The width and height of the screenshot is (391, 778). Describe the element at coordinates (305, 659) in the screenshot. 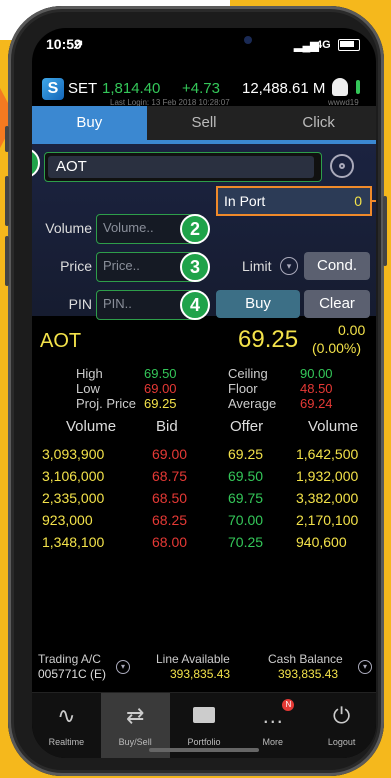

I see `cash-balance-label: Cash Balance` at that location.